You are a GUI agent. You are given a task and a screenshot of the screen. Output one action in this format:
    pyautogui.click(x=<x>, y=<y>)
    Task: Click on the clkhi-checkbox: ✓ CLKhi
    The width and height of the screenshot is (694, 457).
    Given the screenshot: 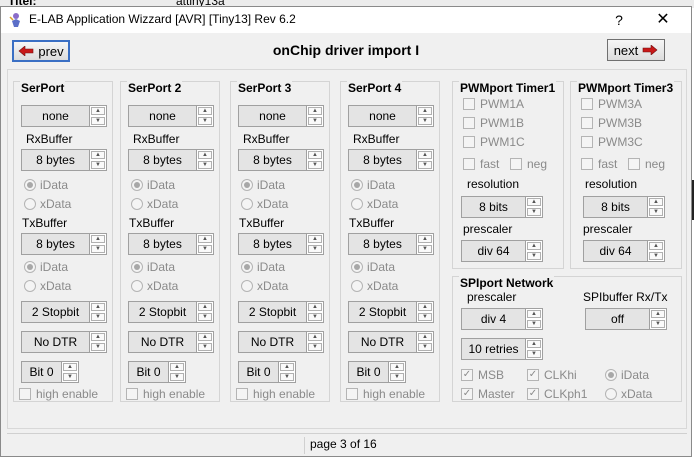 What is the action you would take?
    pyautogui.click(x=552, y=375)
    